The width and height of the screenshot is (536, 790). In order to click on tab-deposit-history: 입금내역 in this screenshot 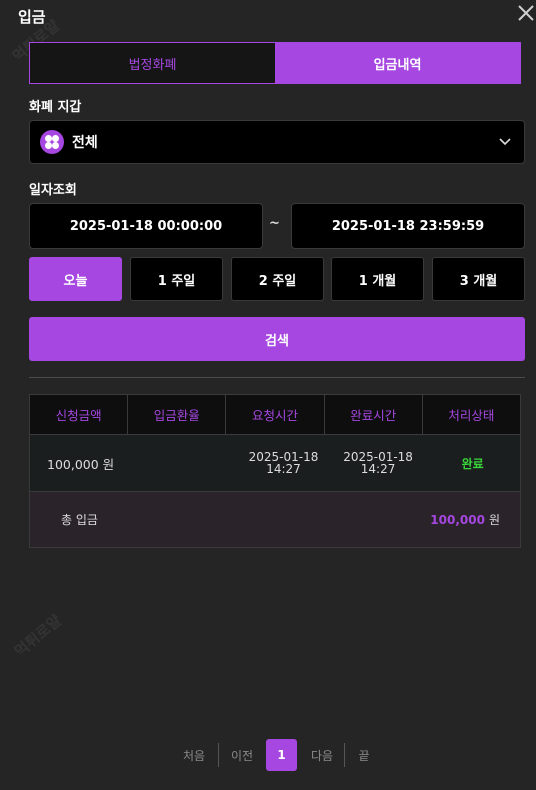, I will do `click(397, 63)`.